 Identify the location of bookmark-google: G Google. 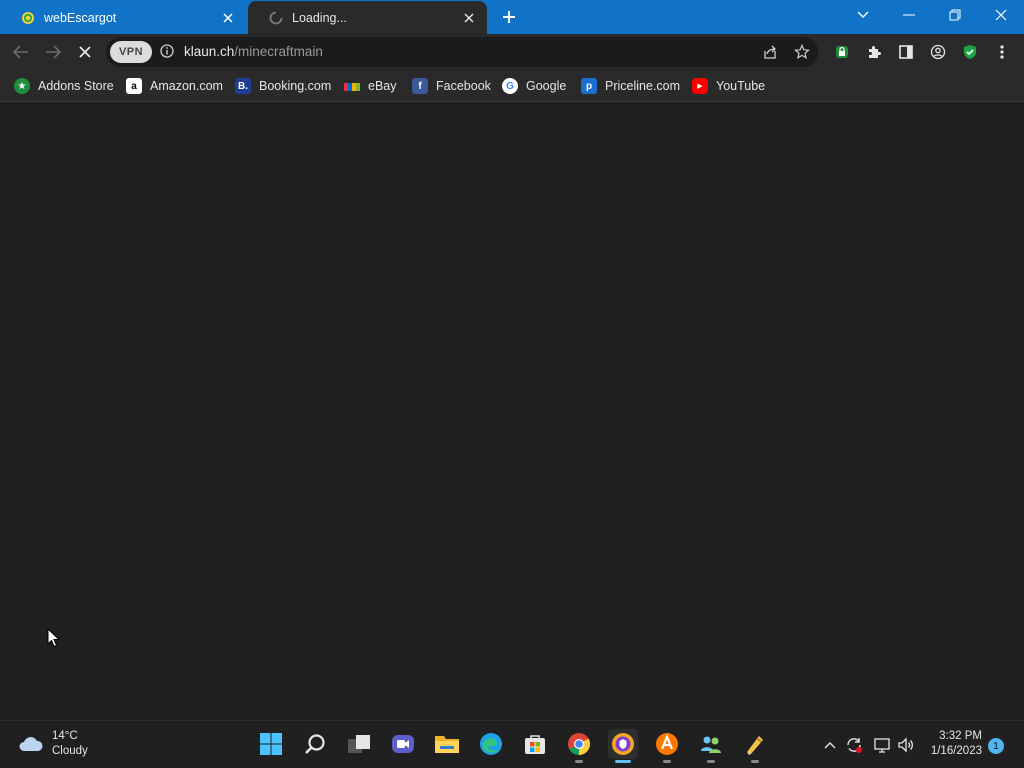
(534, 86).